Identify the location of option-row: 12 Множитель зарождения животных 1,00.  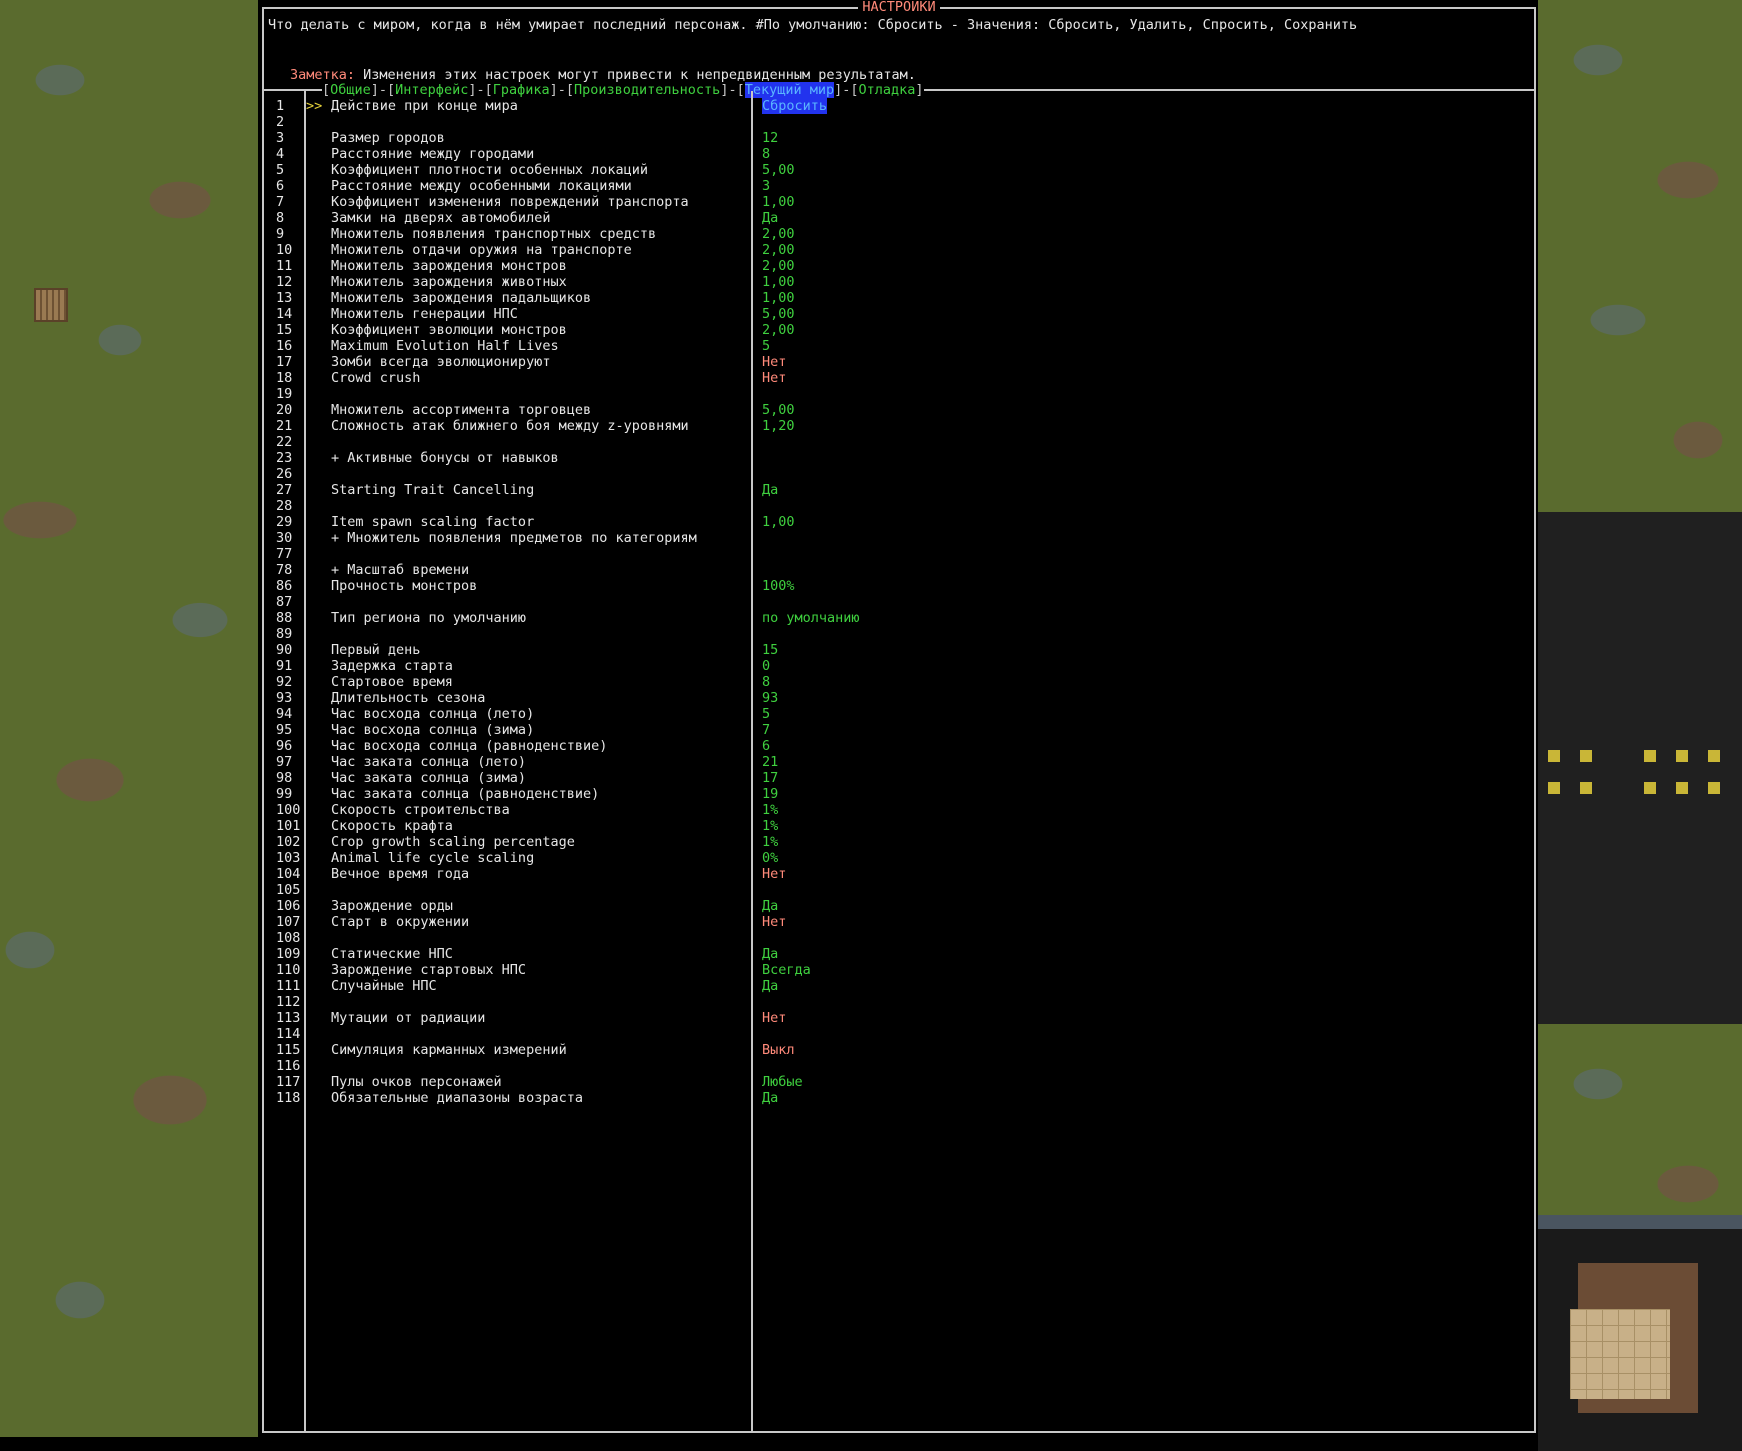
(899, 282).